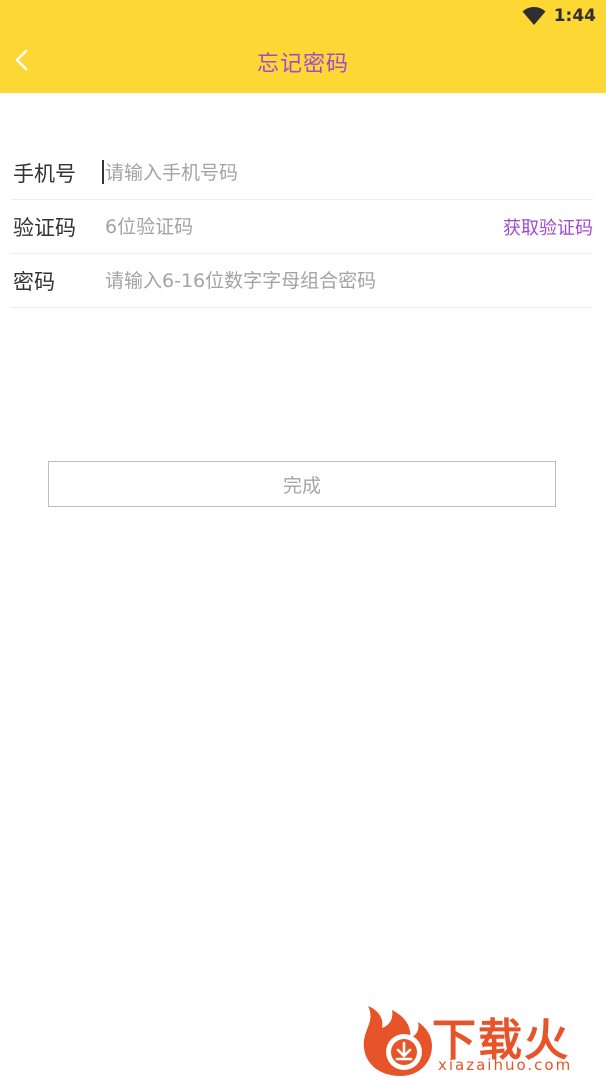  I want to click on text-cursor, so click(103, 172).